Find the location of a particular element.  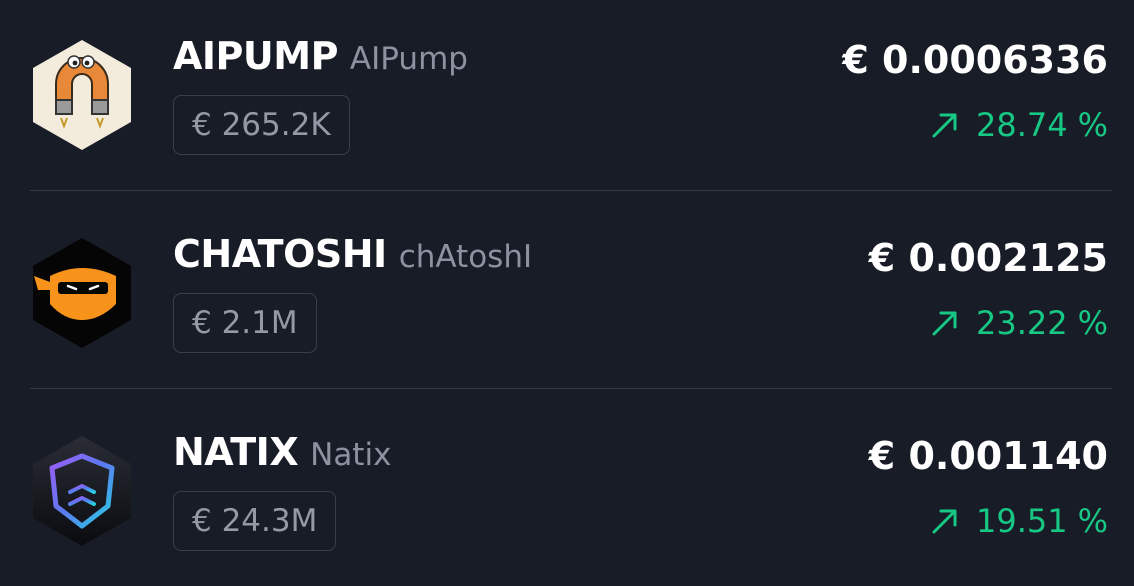

price-change: 19.51 % is located at coordinates (1019, 521).